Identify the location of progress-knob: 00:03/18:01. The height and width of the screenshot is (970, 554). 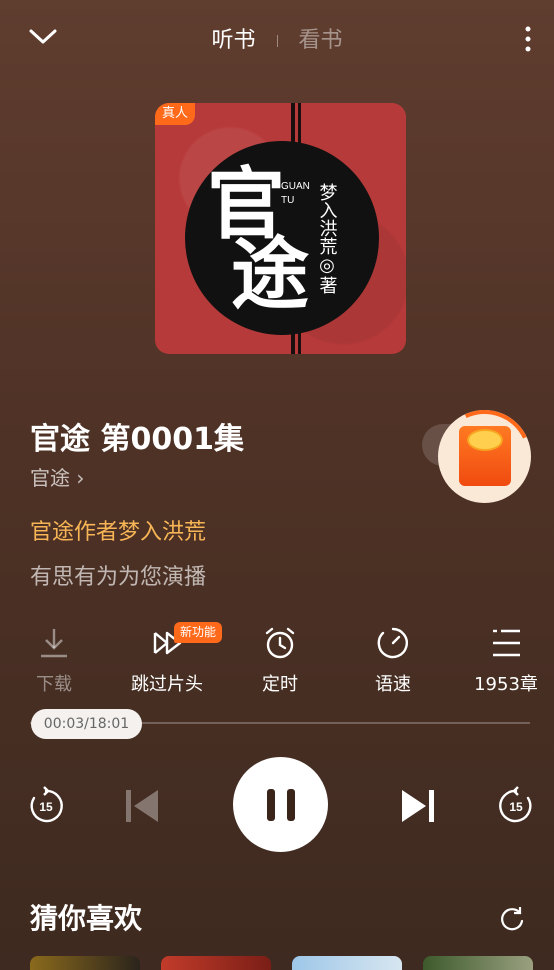
(86, 724).